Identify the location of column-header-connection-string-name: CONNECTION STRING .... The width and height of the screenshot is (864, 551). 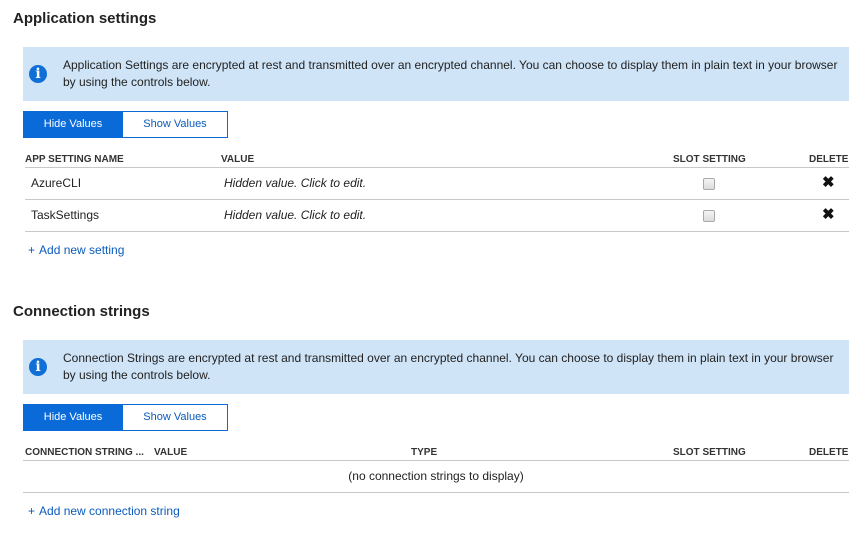
(84, 452).